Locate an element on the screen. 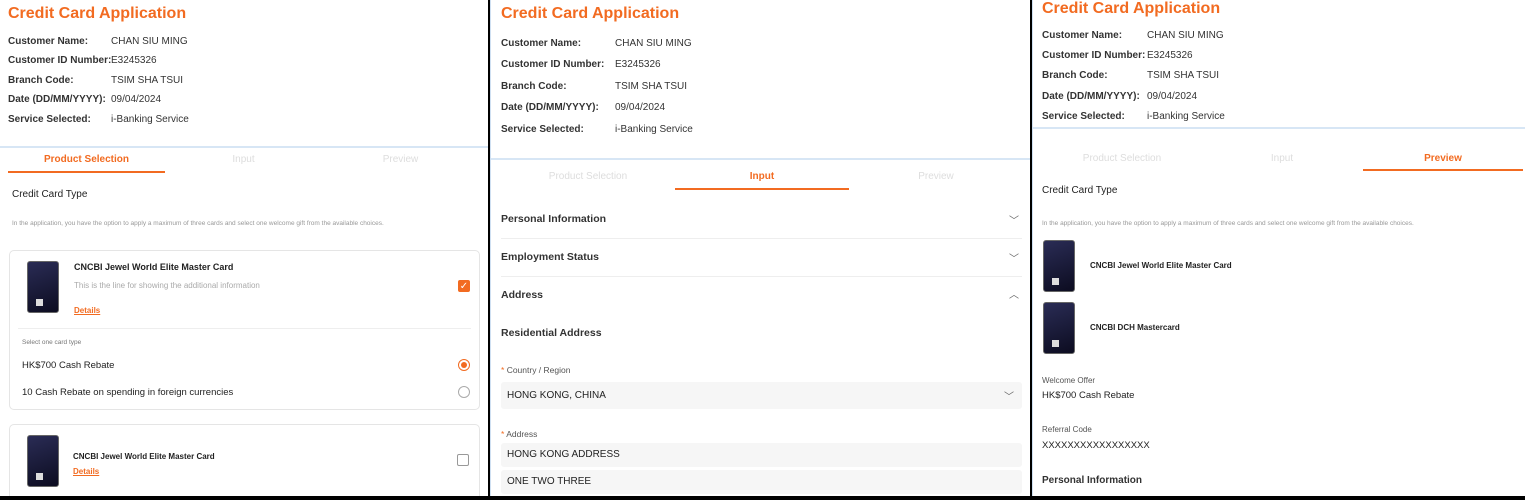 The height and width of the screenshot is (500, 1525). address-line-1-input: HONG KONG ADDRESS is located at coordinates (761, 455).